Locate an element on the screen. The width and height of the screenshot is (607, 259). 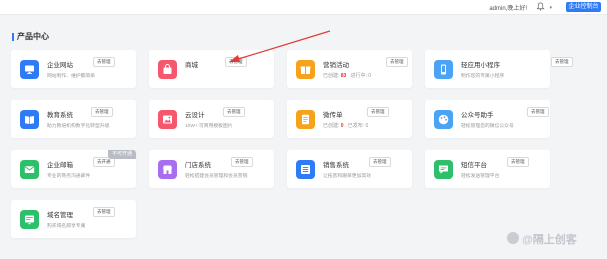
annotation-arrow is located at coordinates (280, 46).